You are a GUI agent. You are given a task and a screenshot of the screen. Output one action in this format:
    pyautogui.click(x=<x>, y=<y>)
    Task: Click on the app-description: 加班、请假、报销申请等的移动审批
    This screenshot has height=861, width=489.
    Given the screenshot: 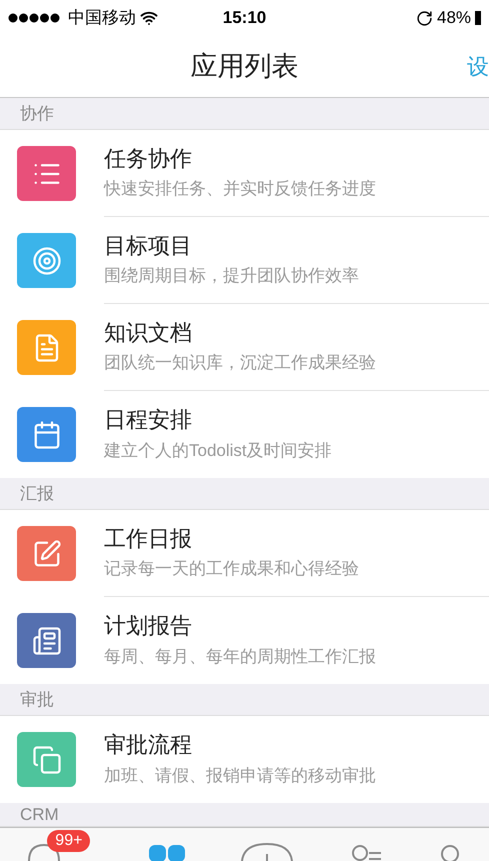 What is the action you would take?
    pyautogui.click(x=240, y=775)
    